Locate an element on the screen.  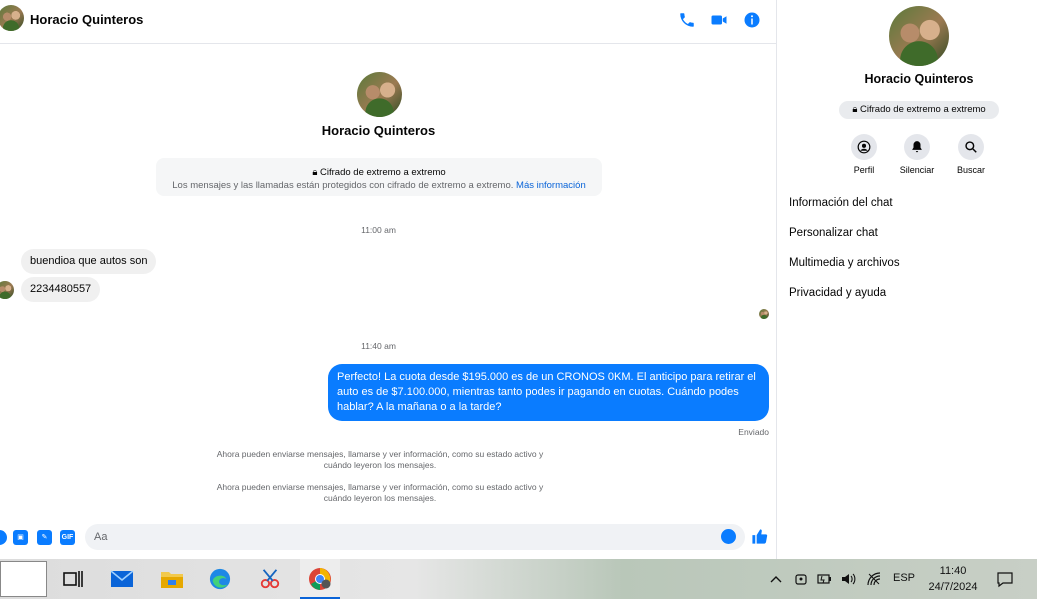
profile-label: Perfil is located at coordinates (864, 170).